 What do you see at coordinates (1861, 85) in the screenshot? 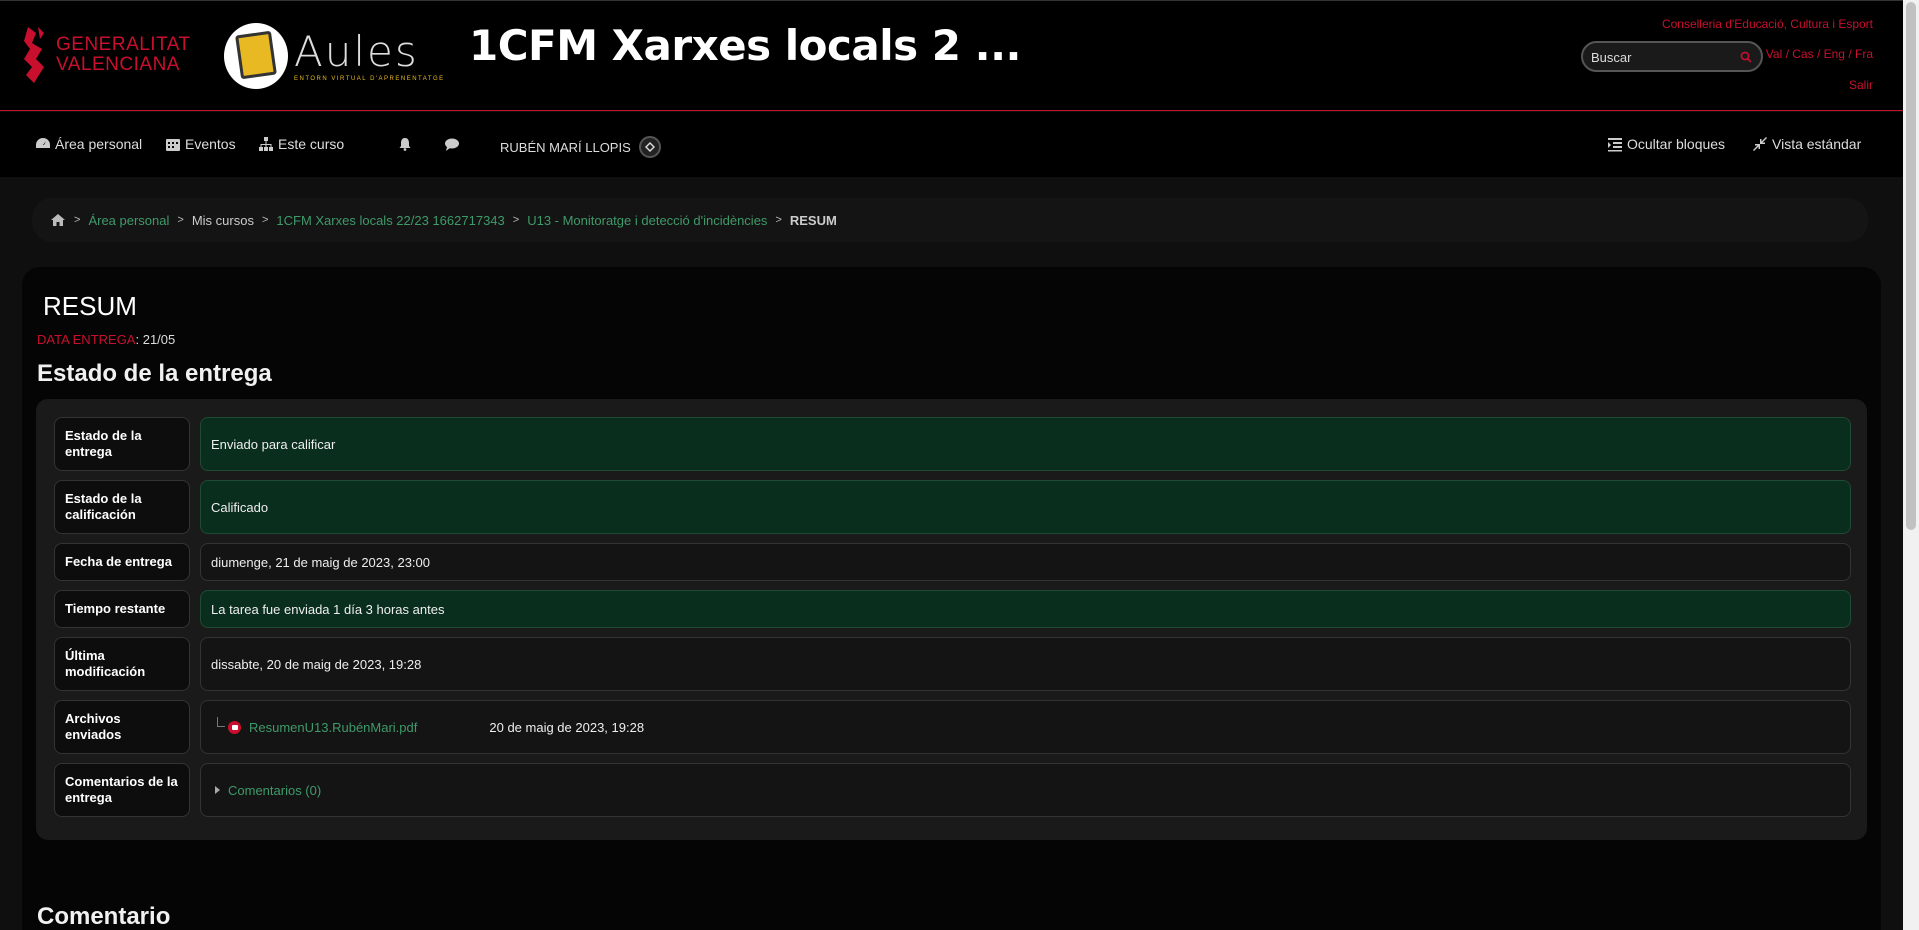
I see `logout-link: Salir` at bounding box center [1861, 85].